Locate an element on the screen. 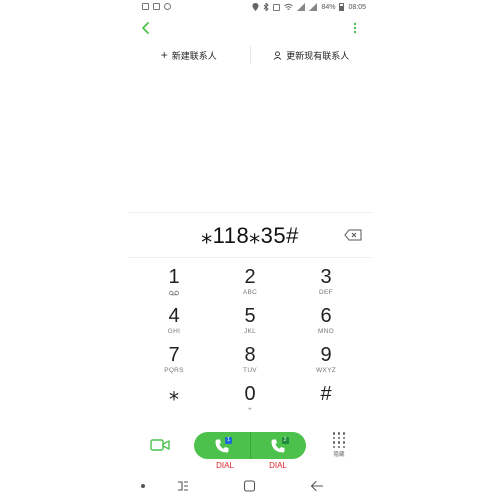 The height and width of the screenshot is (500, 500). dial-sim2-button: 2 is located at coordinates (278, 445).